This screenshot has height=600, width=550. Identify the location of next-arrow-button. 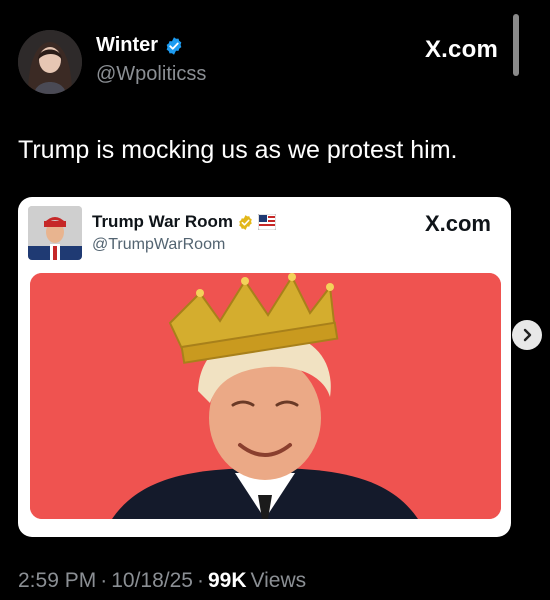
(527, 335).